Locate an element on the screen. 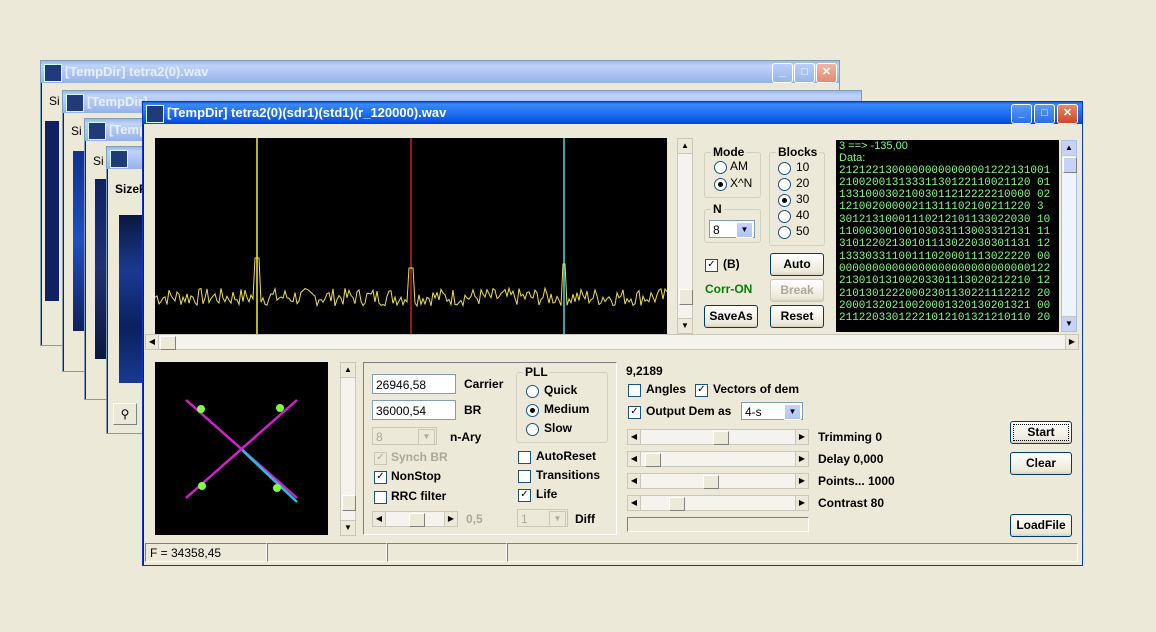  constellation-vertical-scrollbar: ▲ ▼ is located at coordinates (348, 449).